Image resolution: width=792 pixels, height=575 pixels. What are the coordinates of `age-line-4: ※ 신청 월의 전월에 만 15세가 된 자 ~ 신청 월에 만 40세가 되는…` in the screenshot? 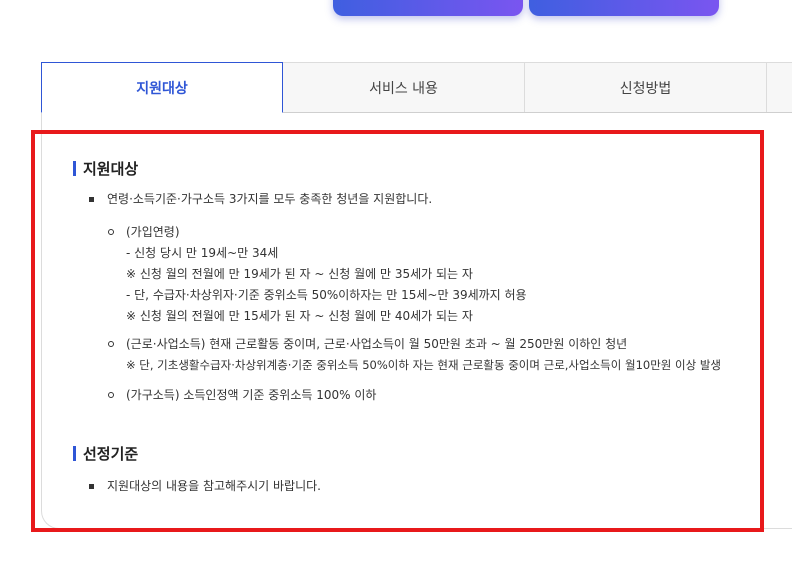 It's located at (299, 316).